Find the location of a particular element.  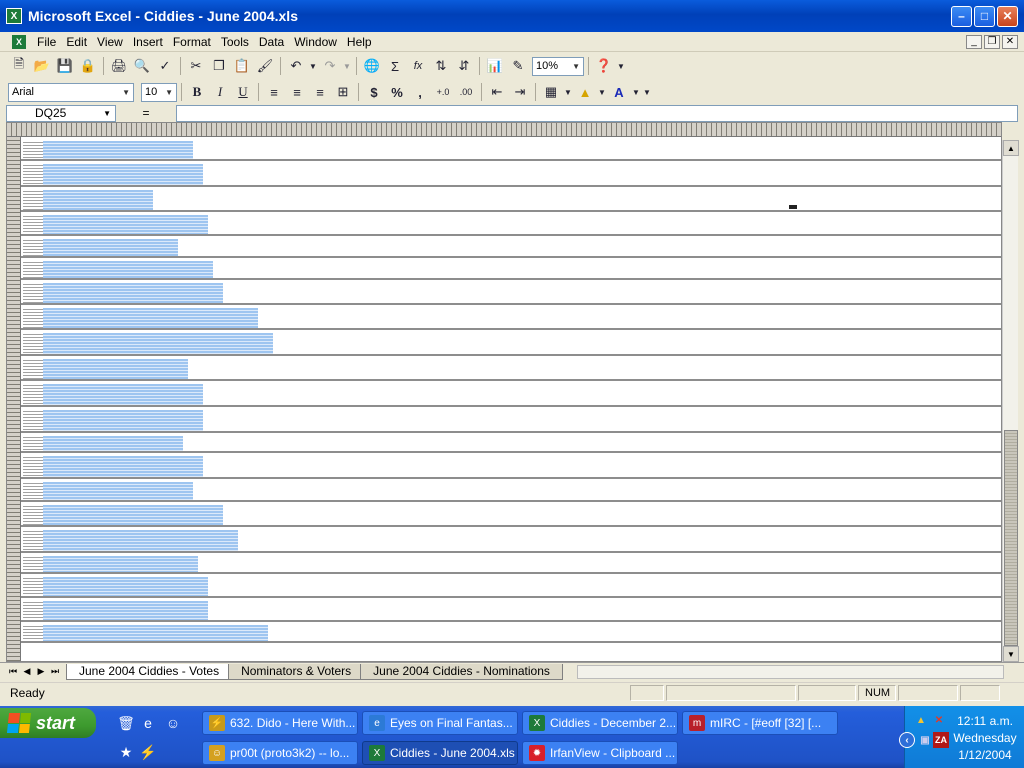

row-headers is located at coordinates (14, 399).